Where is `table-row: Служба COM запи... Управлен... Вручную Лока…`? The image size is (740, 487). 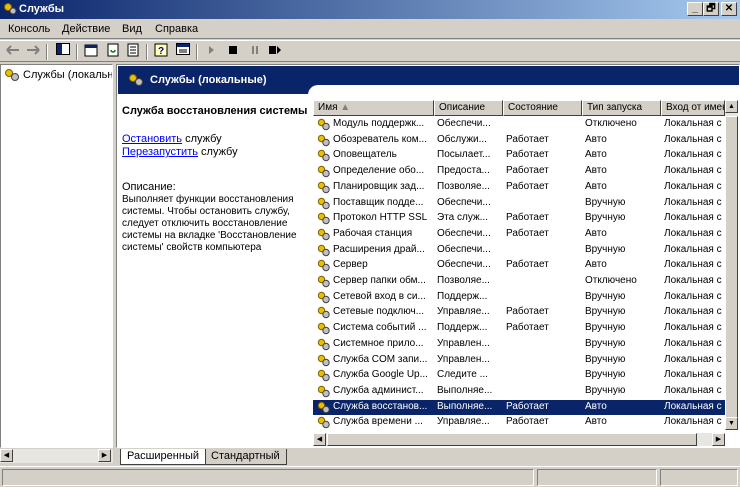
table-row: Служба COM запи... Управлен... Вручную Лока… is located at coordinates (519, 361).